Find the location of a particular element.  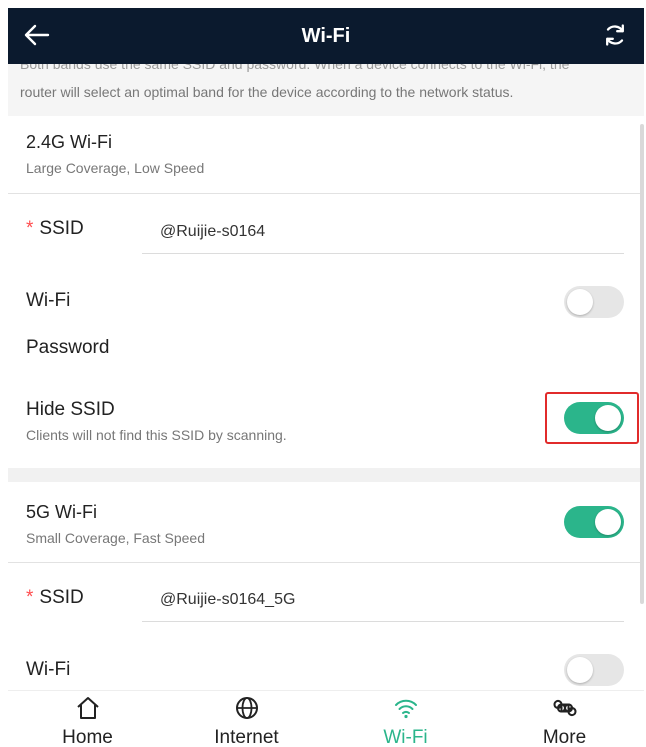

hide-ssid-24g-label: Hide SSID is located at coordinates (70, 409).